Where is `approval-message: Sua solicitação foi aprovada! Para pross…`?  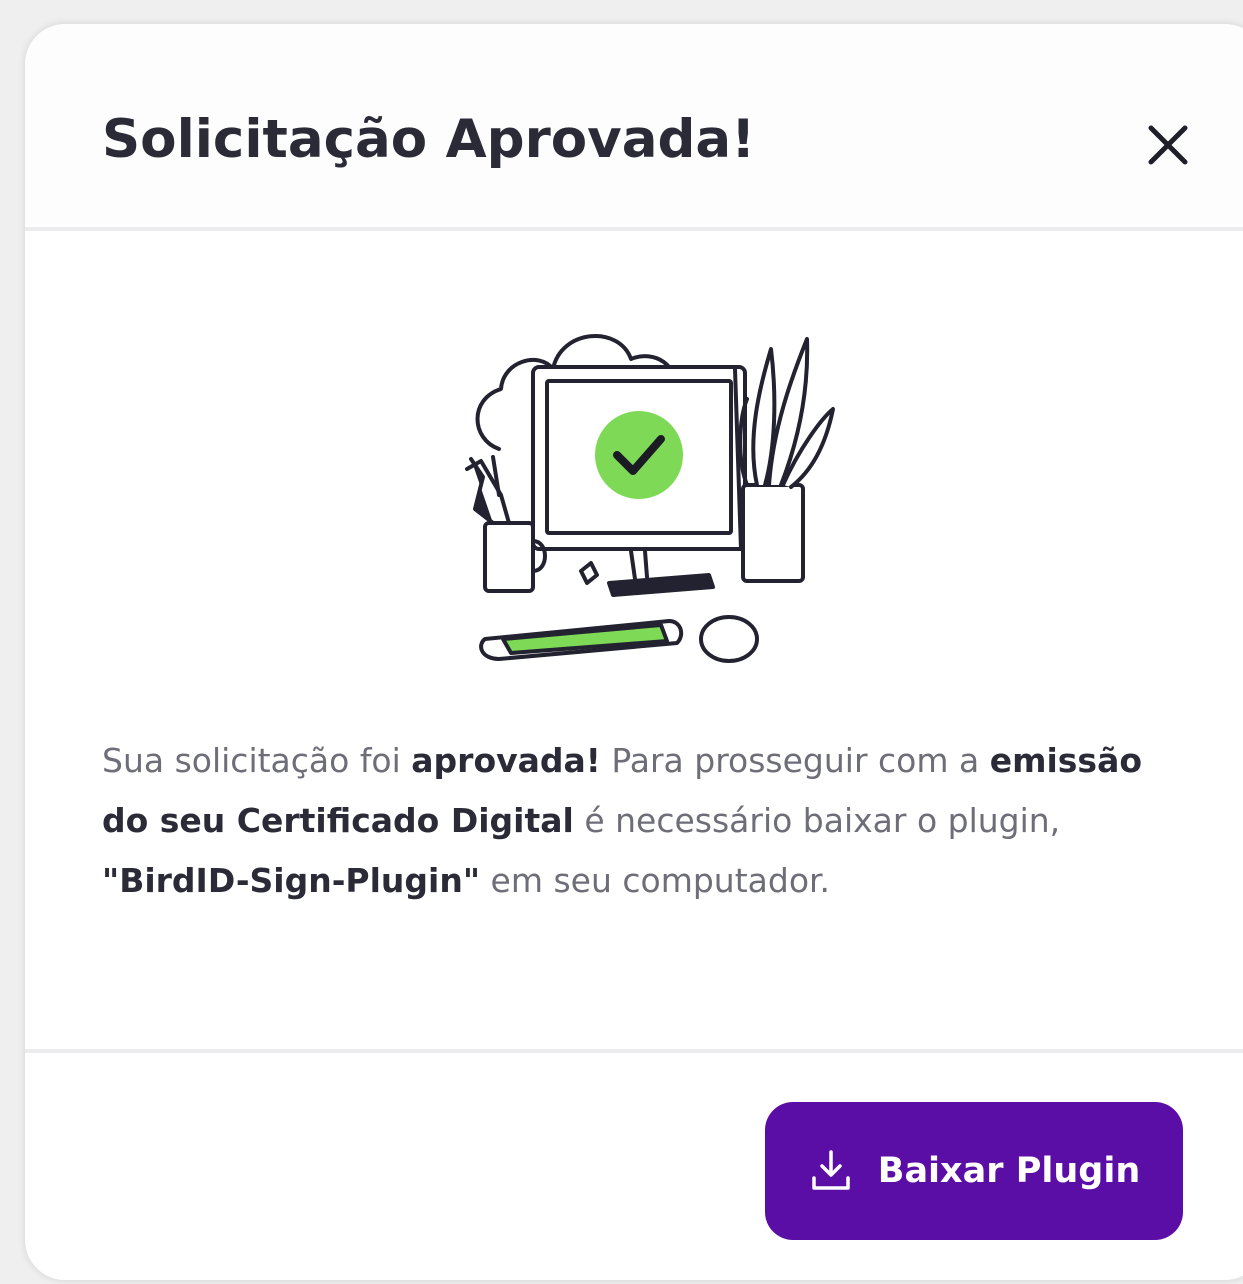 approval-message: Sua solicitação foi aprovada! Para pross… is located at coordinates (642, 821).